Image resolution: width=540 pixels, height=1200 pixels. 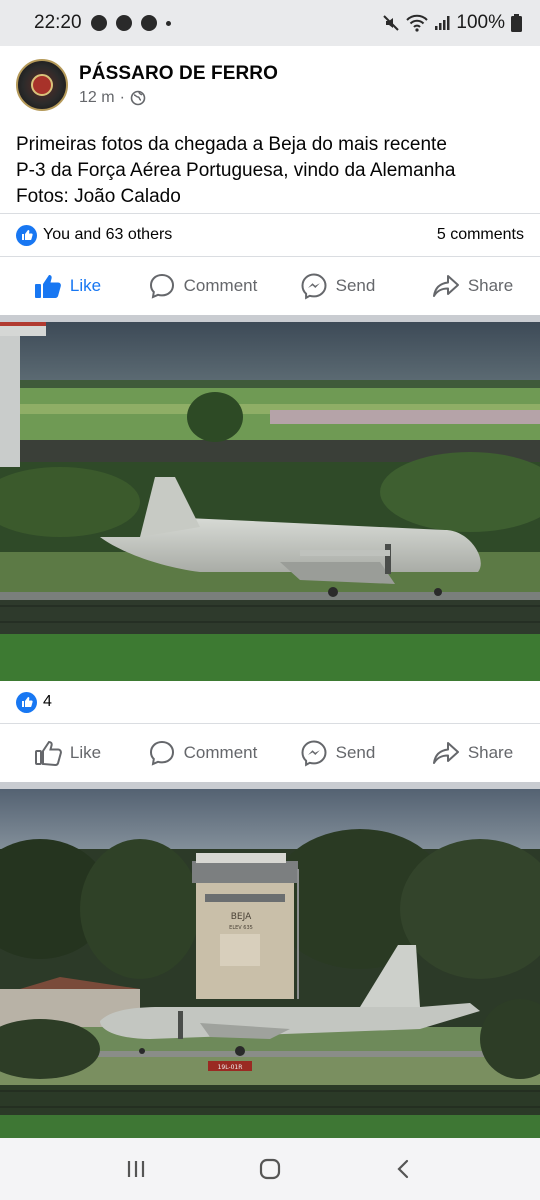 What do you see at coordinates (241, 928) in the screenshot?
I see `tower-sublabel: ELEV 635` at bounding box center [241, 928].